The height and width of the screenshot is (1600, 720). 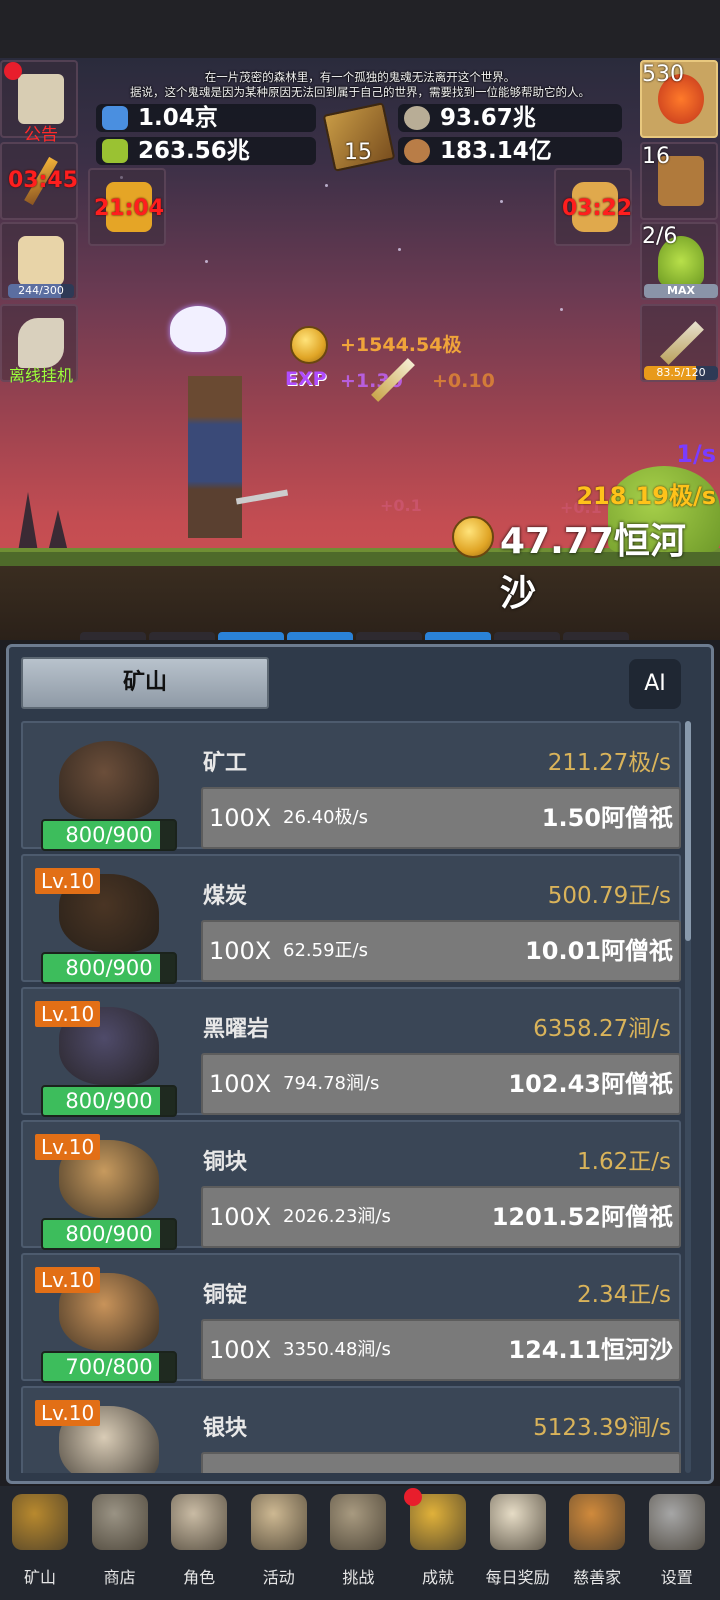 What do you see at coordinates (463, 381) in the screenshot?
I see `attack-gain-text: +0.10` at bounding box center [463, 381].